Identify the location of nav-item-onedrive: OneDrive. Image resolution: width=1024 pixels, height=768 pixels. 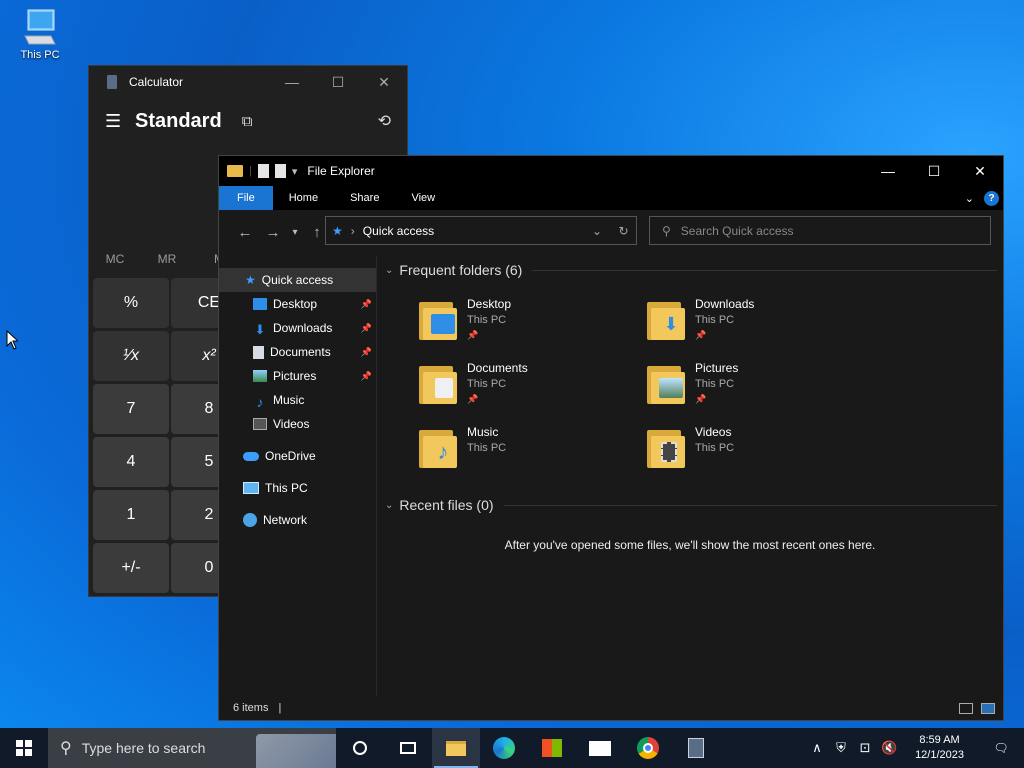
(297, 456).